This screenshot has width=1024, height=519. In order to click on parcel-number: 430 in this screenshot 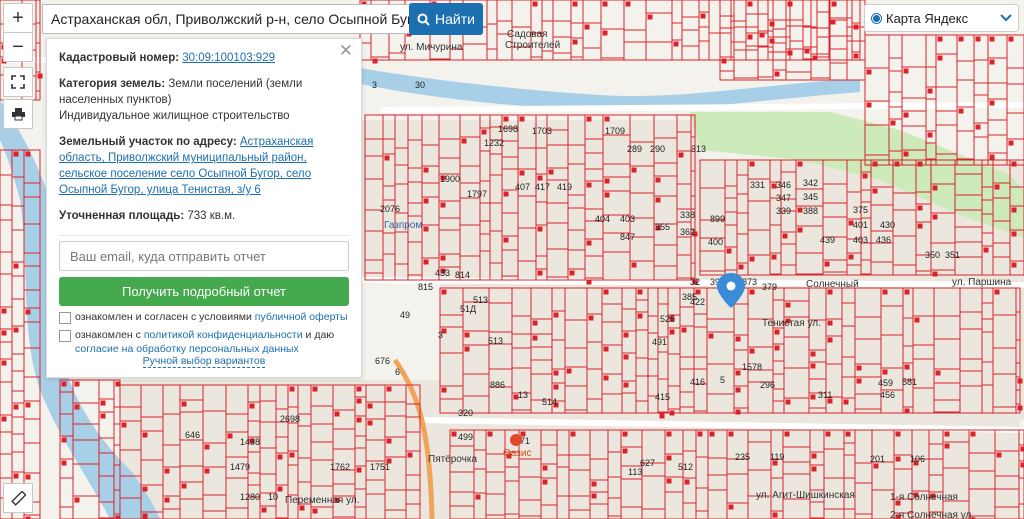, I will do `click(887, 225)`.